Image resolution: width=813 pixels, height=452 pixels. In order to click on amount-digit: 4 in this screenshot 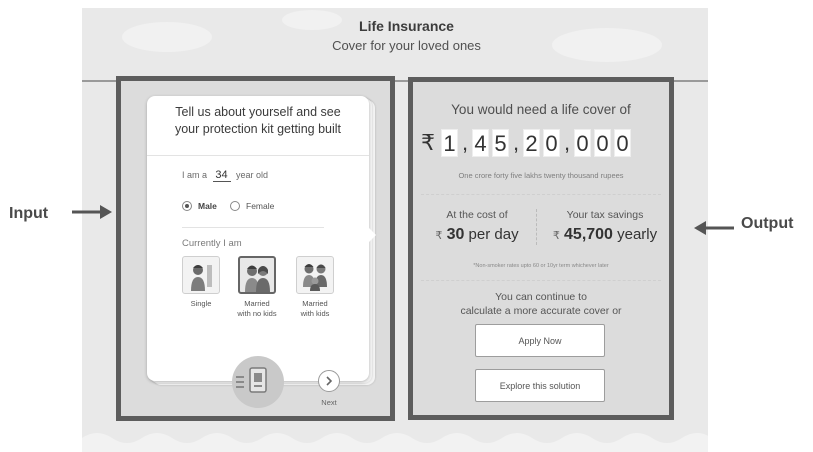, I will do `click(480, 143)`.